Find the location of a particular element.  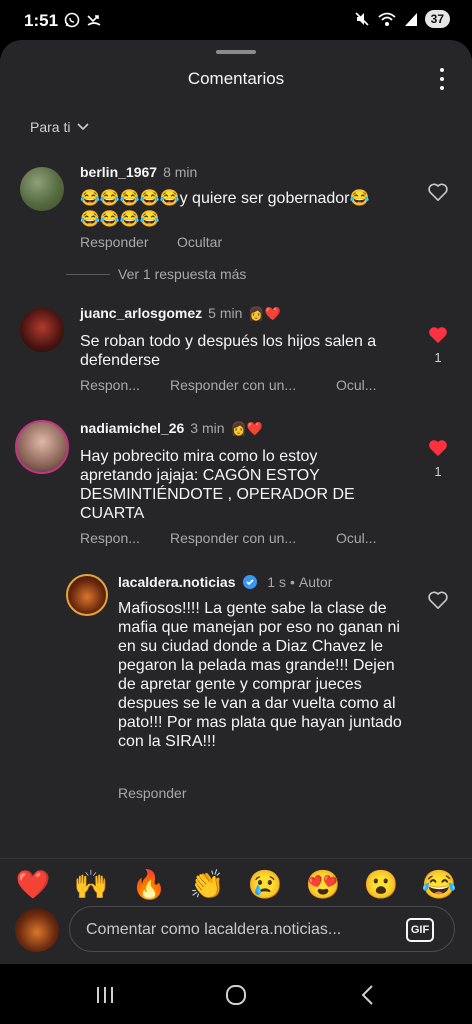

mute-icon is located at coordinates (362, 19).